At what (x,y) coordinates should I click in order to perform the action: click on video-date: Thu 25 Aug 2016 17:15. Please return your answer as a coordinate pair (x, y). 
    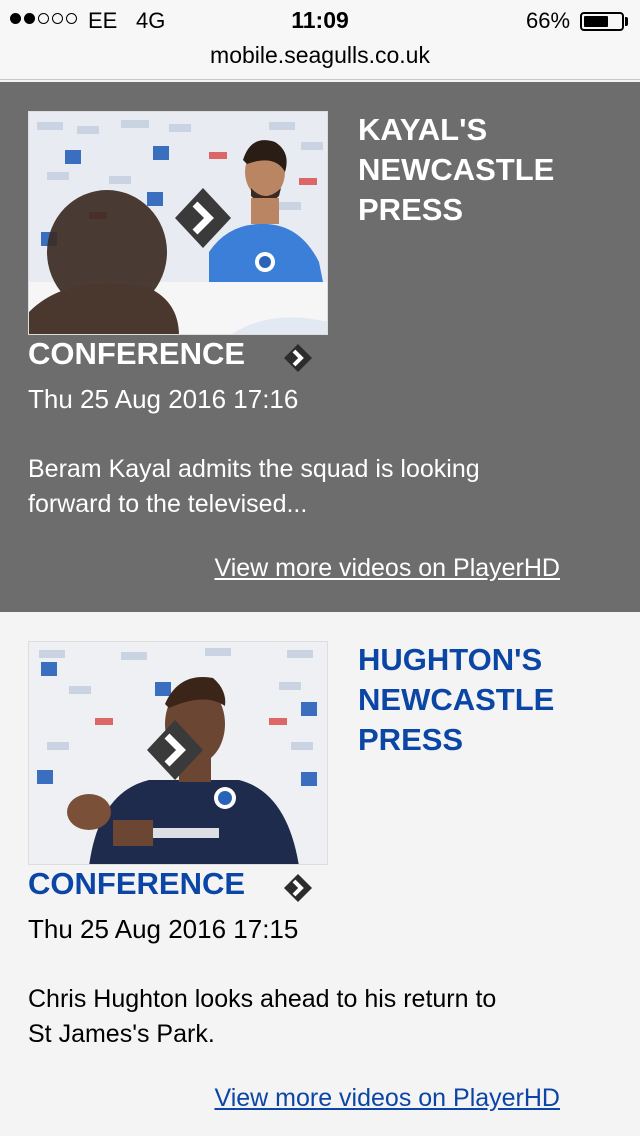
    Looking at the image, I should click on (163, 929).